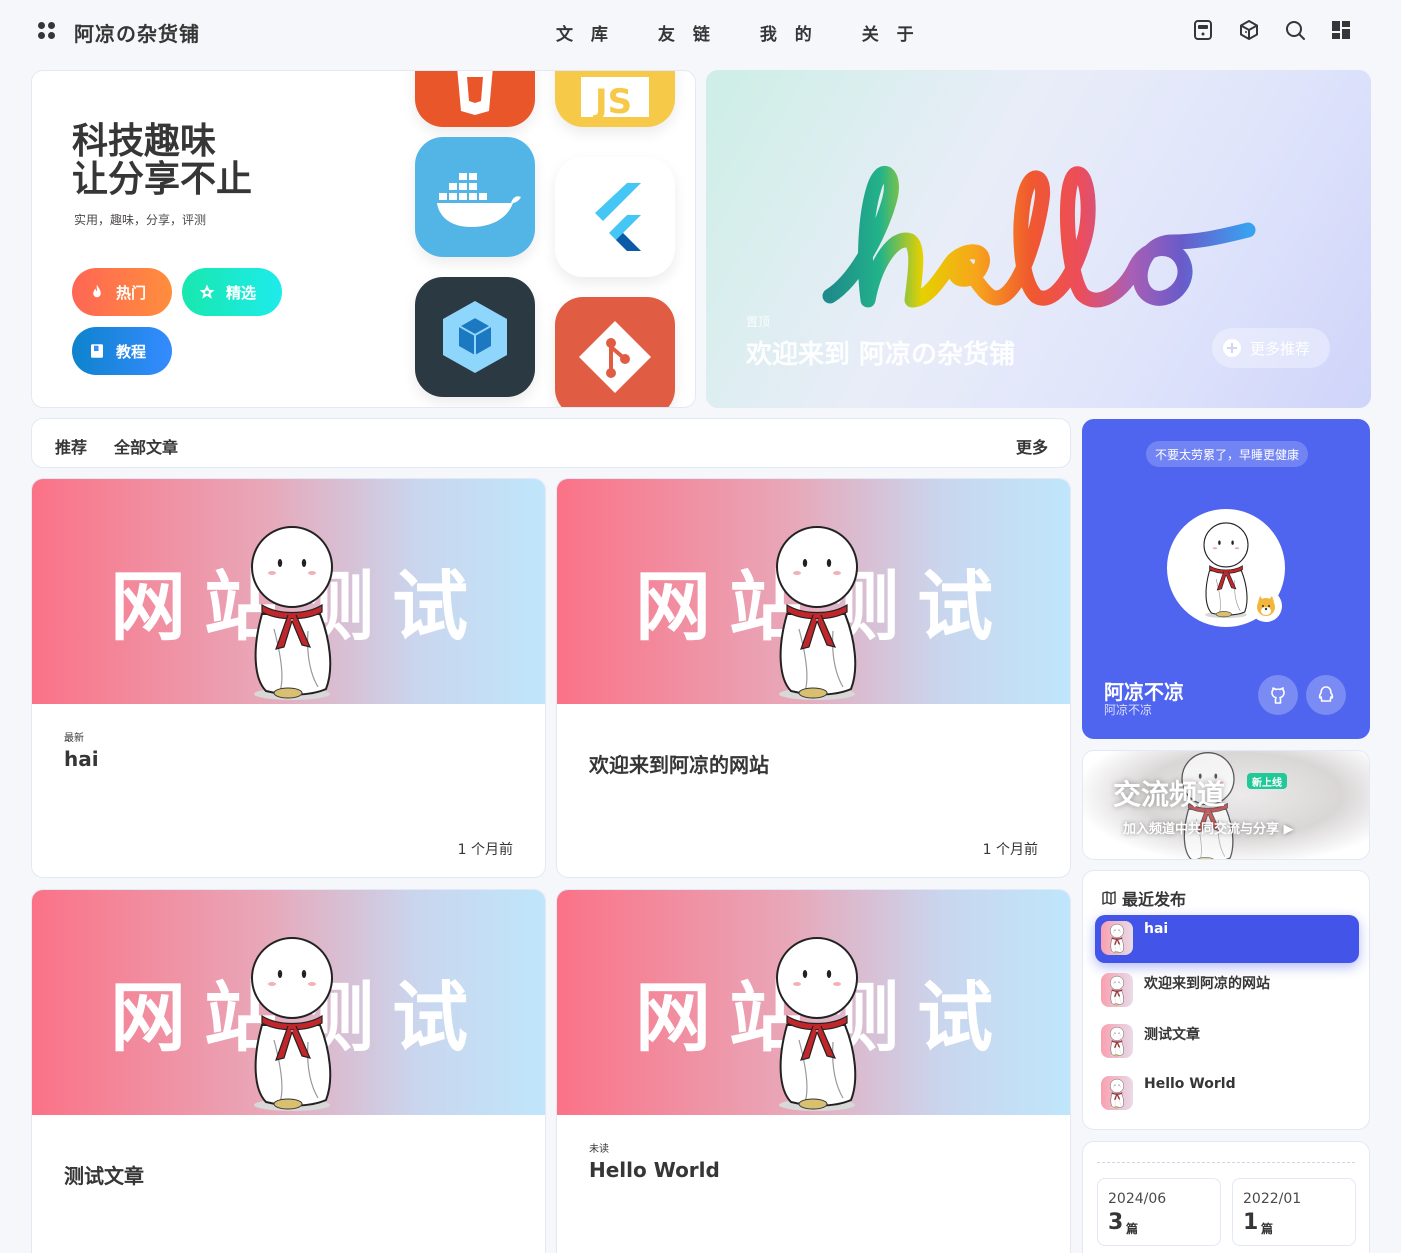 This screenshot has height=1253, width=1401. What do you see at coordinates (1341, 30) in the screenshot?
I see `dashboard-icon` at bounding box center [1341, 30].